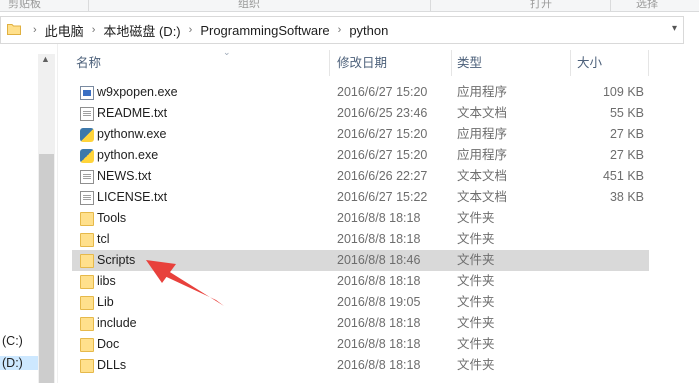 The width and height of the screenshot is (699, 383). I want to click on file-size: 27 KB, so click(626, 155).